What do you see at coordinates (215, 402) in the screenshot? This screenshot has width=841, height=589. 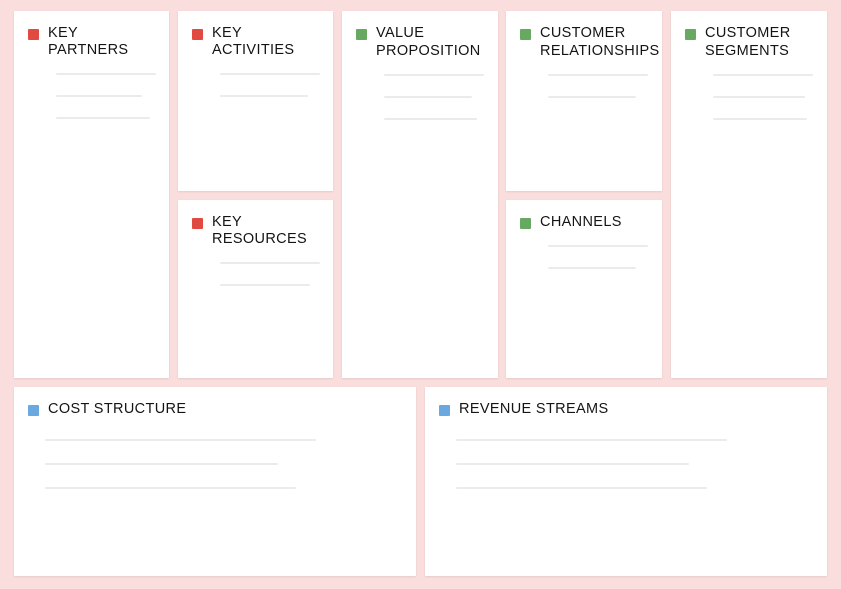 I see `block-header: COST STRUCTURE` at bounding box center [215, 402].